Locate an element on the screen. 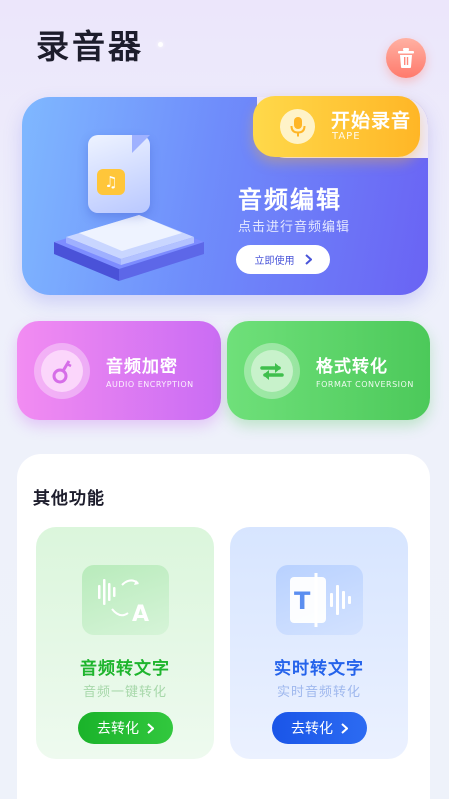 This screenshot has width=449, height=799. music-file-illustration: ♫ is located at coordinates (119, 174).